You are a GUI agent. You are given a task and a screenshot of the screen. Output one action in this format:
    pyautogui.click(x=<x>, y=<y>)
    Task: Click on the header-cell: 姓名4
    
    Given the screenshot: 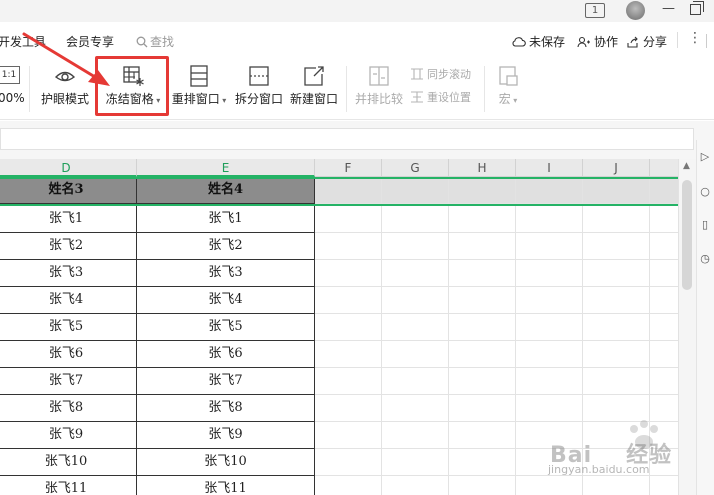 What is the action you would take?
    pyautogui.click(x=226, y=190)
    